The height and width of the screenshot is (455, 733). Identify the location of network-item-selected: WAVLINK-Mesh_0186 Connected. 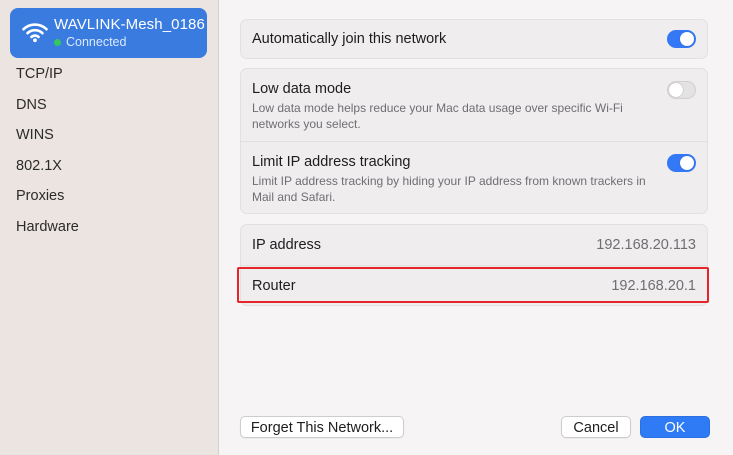
(108, 33).